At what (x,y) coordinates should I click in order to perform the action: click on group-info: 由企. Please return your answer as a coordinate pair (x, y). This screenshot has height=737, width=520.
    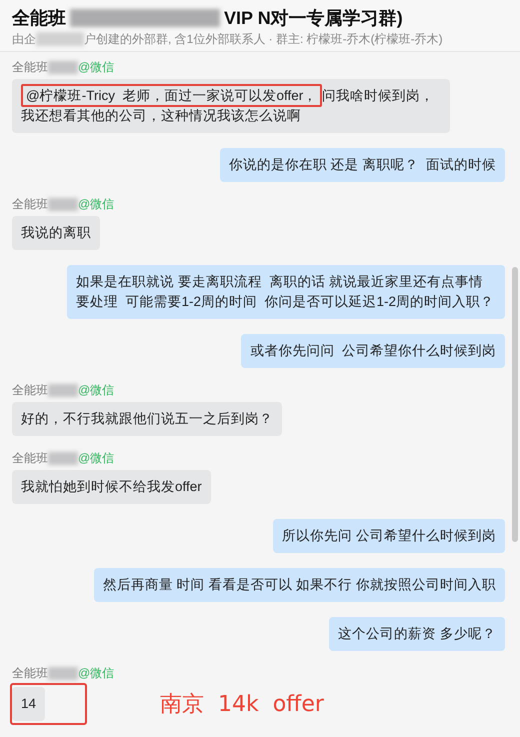
    Looking at the image, I should click on (24, 39).